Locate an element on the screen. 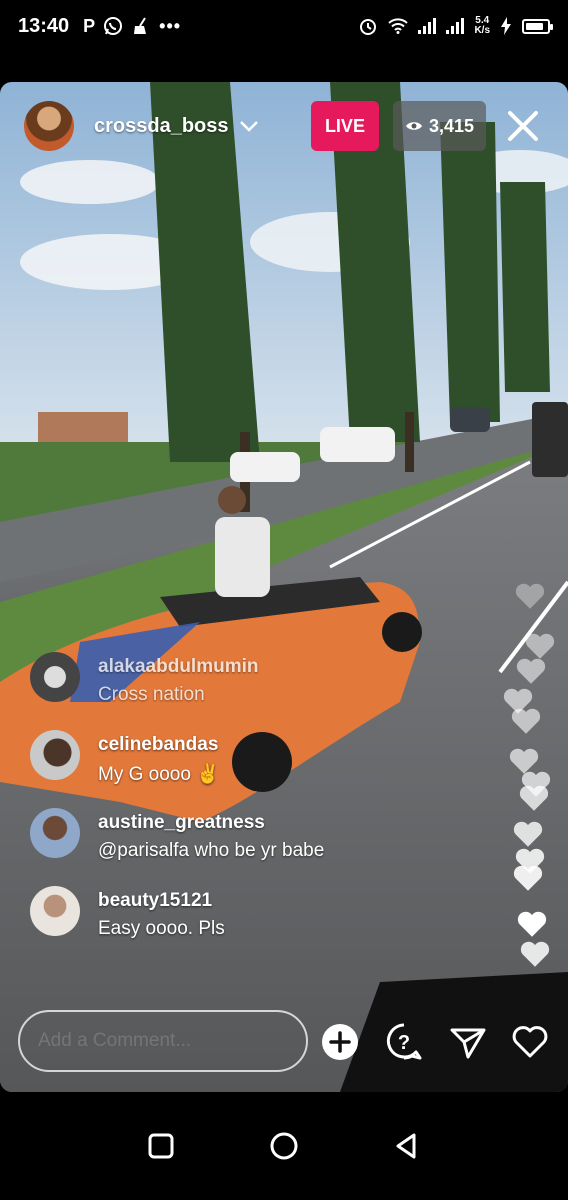  comment-username: celinebandas is located at coordinates (159, 745).